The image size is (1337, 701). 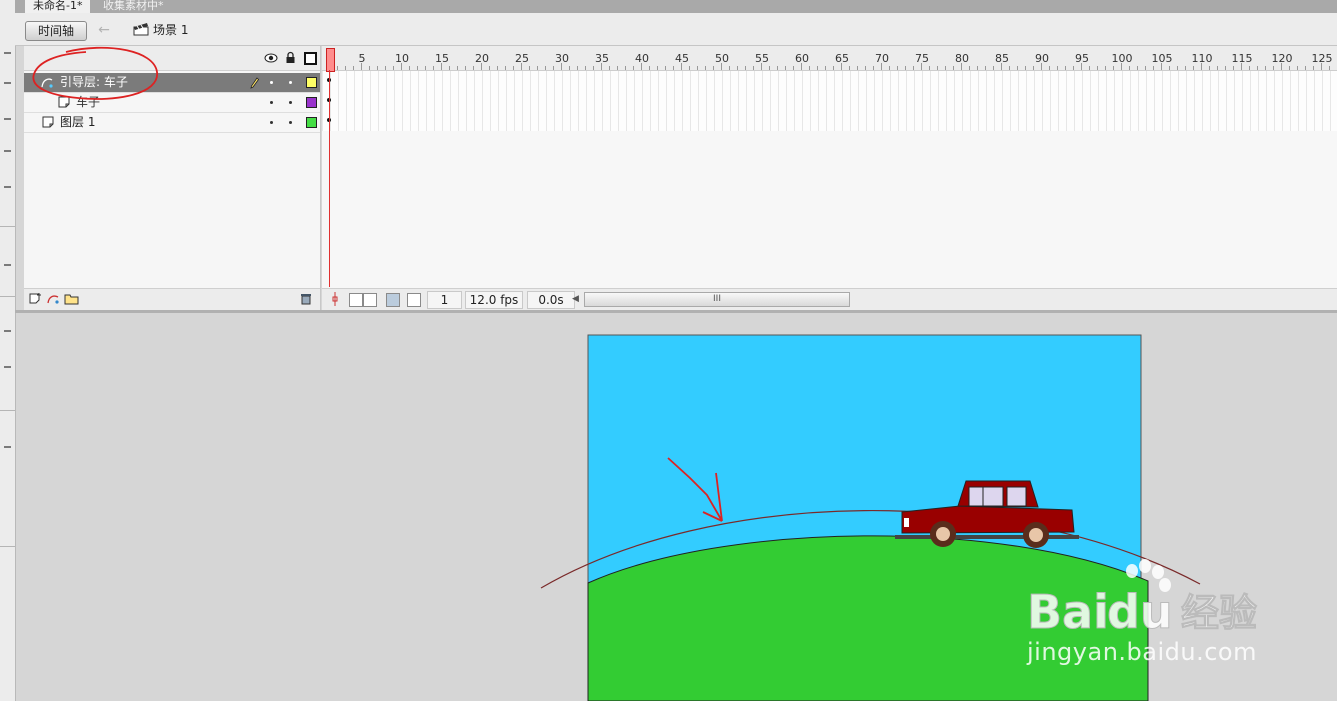 I want to click on add-guide-layer-icon, so click(x=53, y=298).